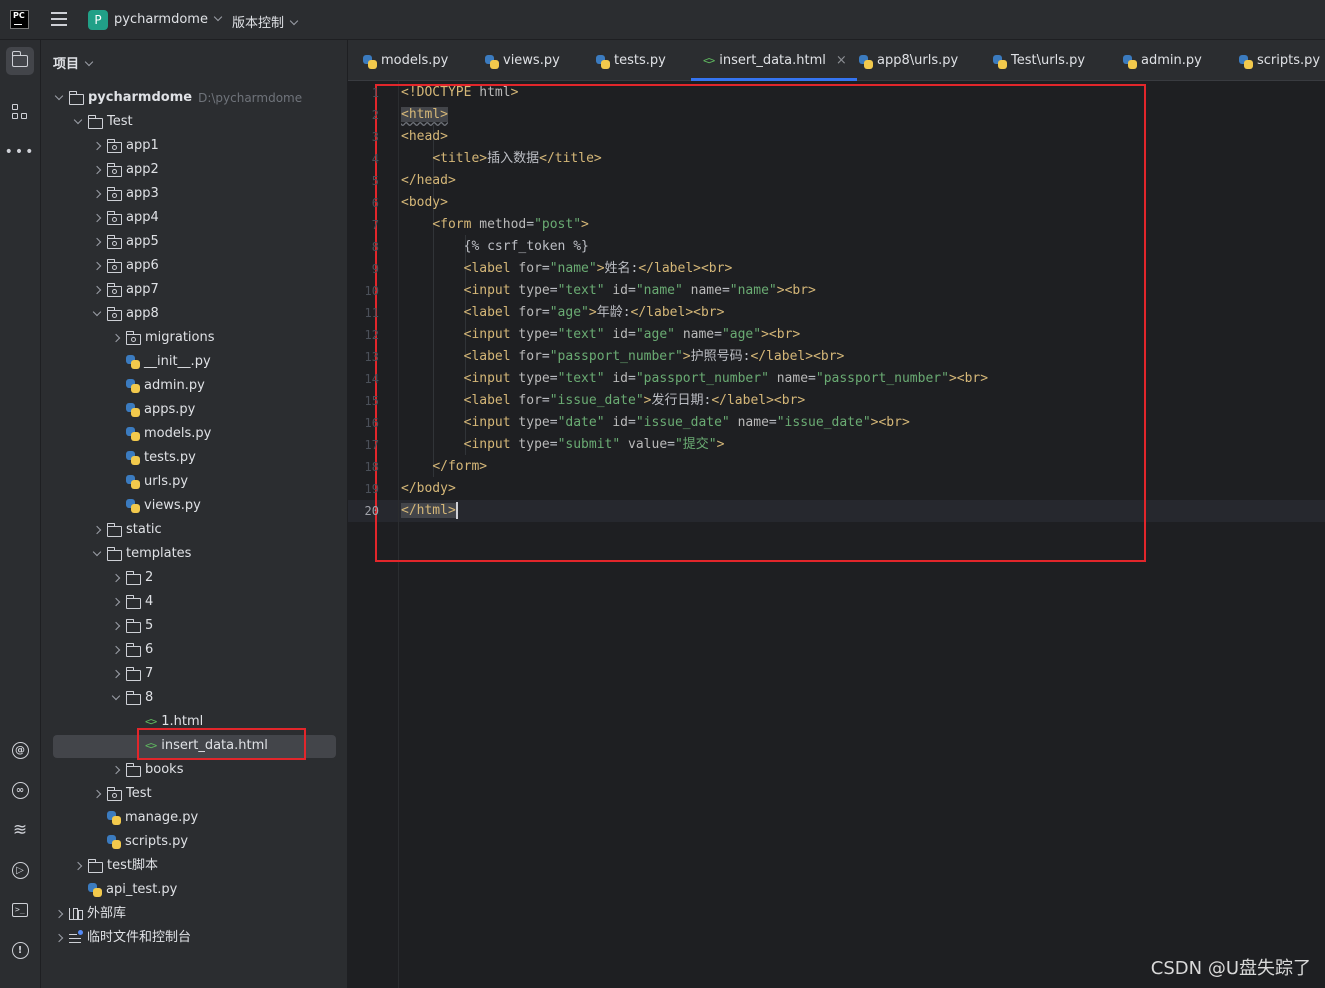 The width and height of the screenshot is (1325, 988). Describe the element at coordinates (194, 170) in the screenshot. I see `tree-item: app2` at that location.